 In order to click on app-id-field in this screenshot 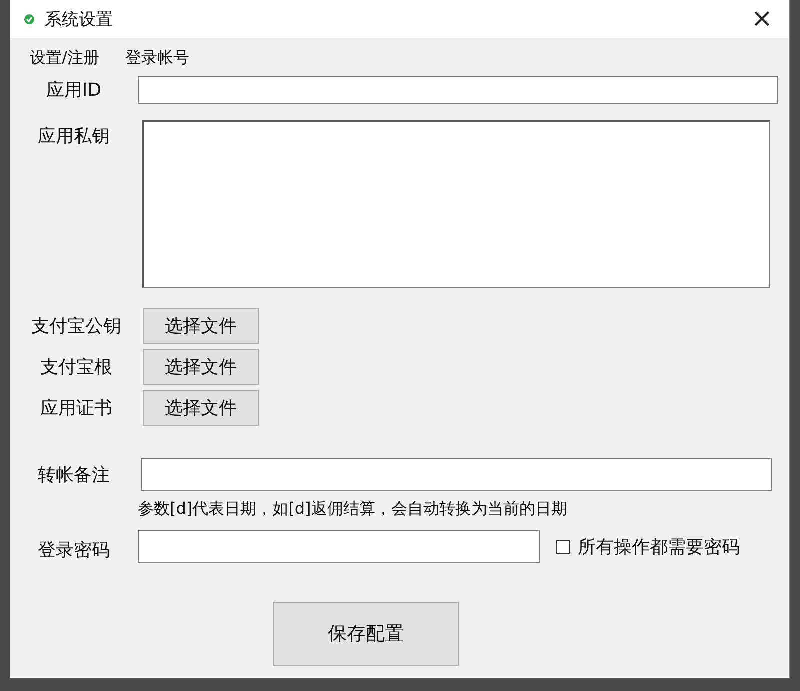, I will do `click(458, 90)`.